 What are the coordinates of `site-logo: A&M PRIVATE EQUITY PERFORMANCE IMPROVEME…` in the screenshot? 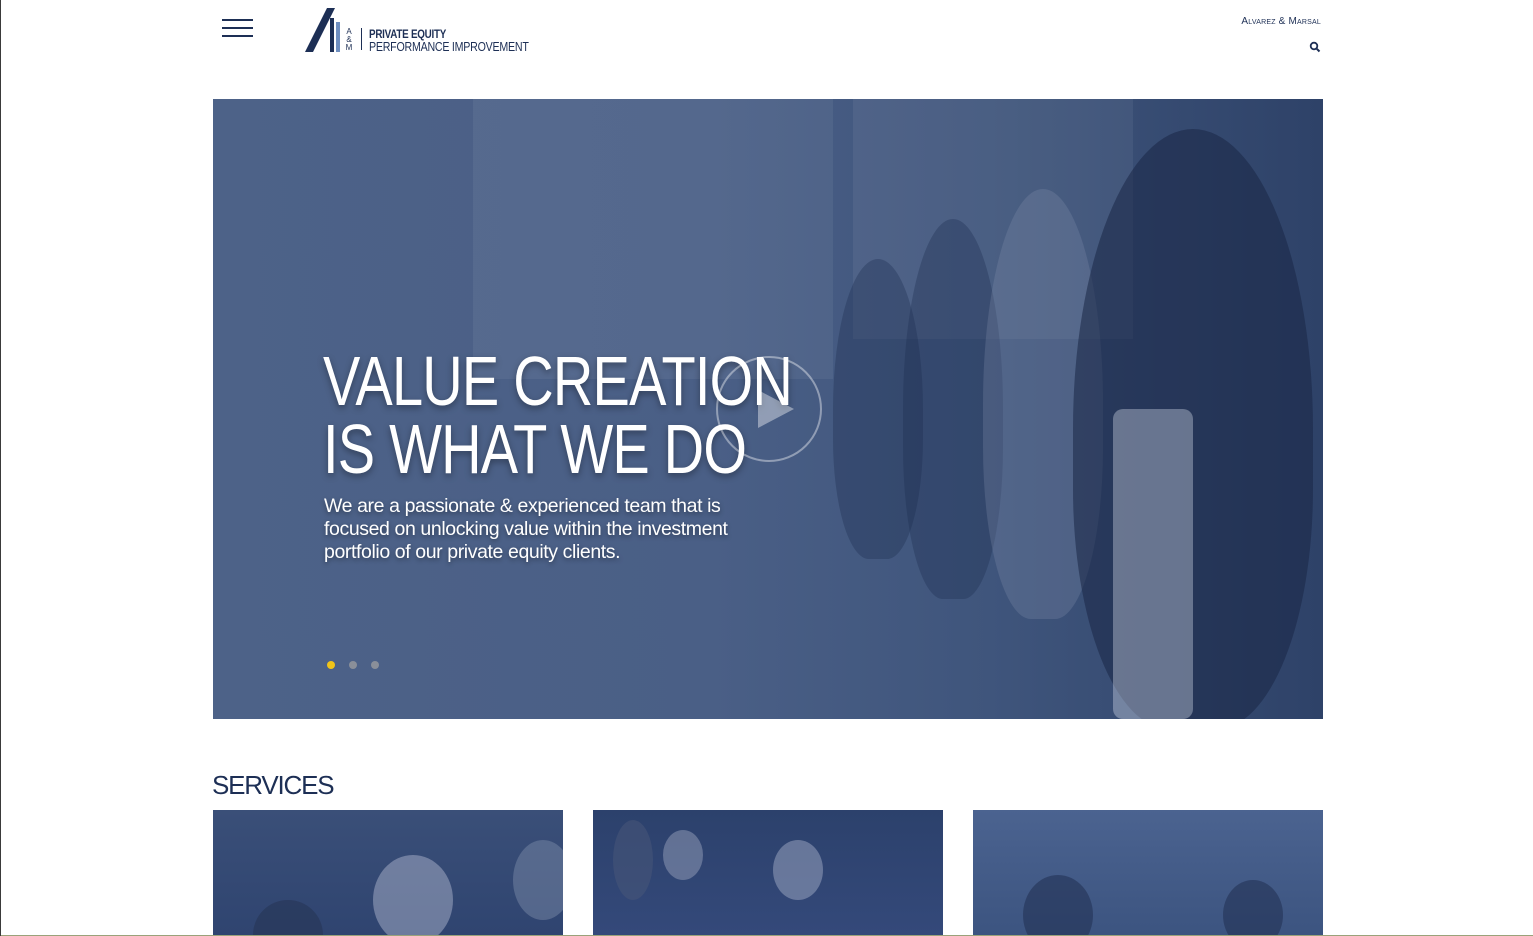 It's located at (425, 31).